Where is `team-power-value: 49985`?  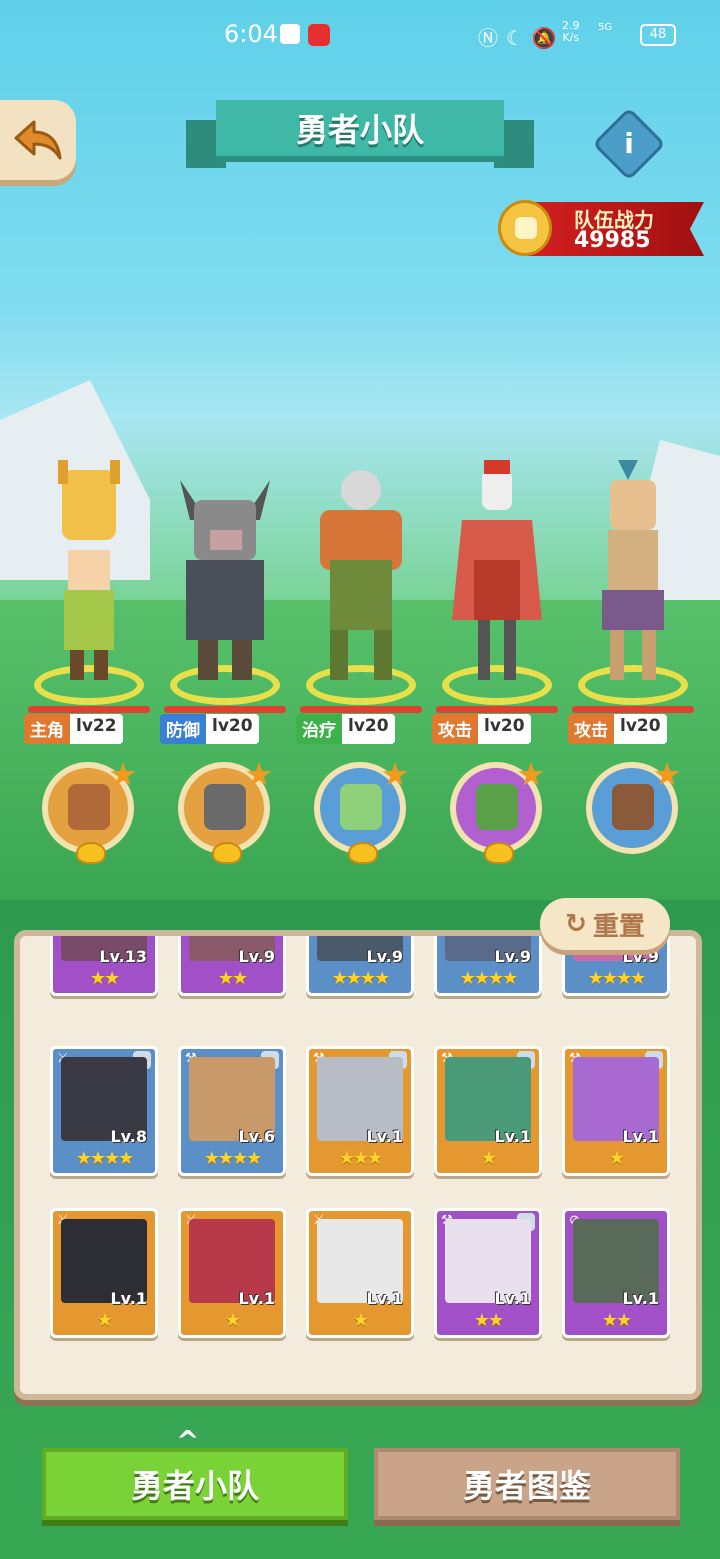 team-power-value: 49985 is located at coordinates (612, 240).